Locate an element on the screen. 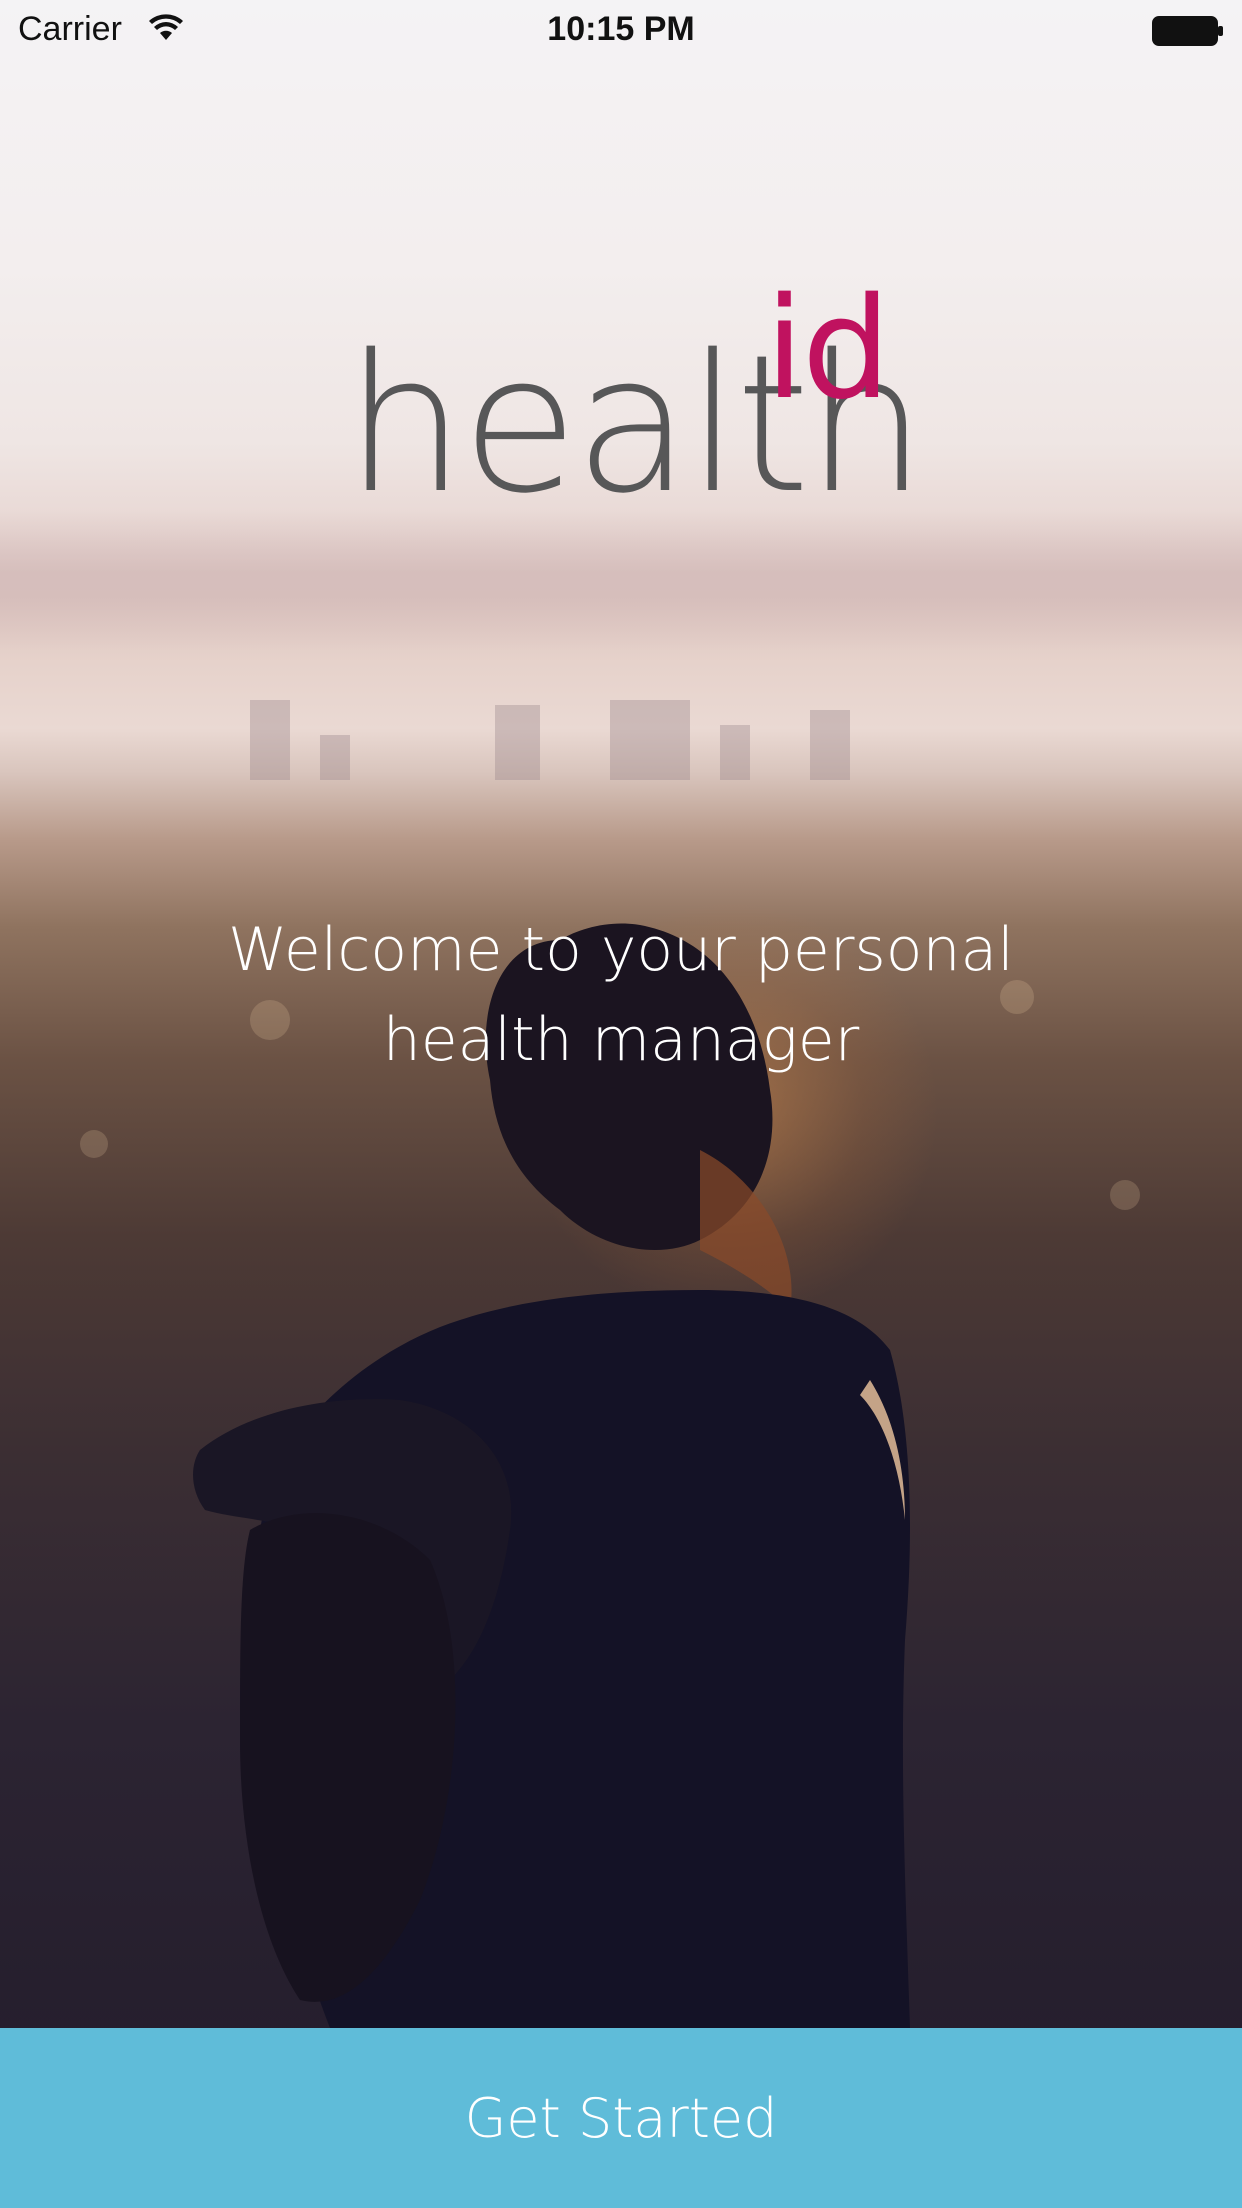 Image resolution: width=1242 pixels, height=2208 pixels. get-started-label: Get Started is located at coordinates (621, 2118).